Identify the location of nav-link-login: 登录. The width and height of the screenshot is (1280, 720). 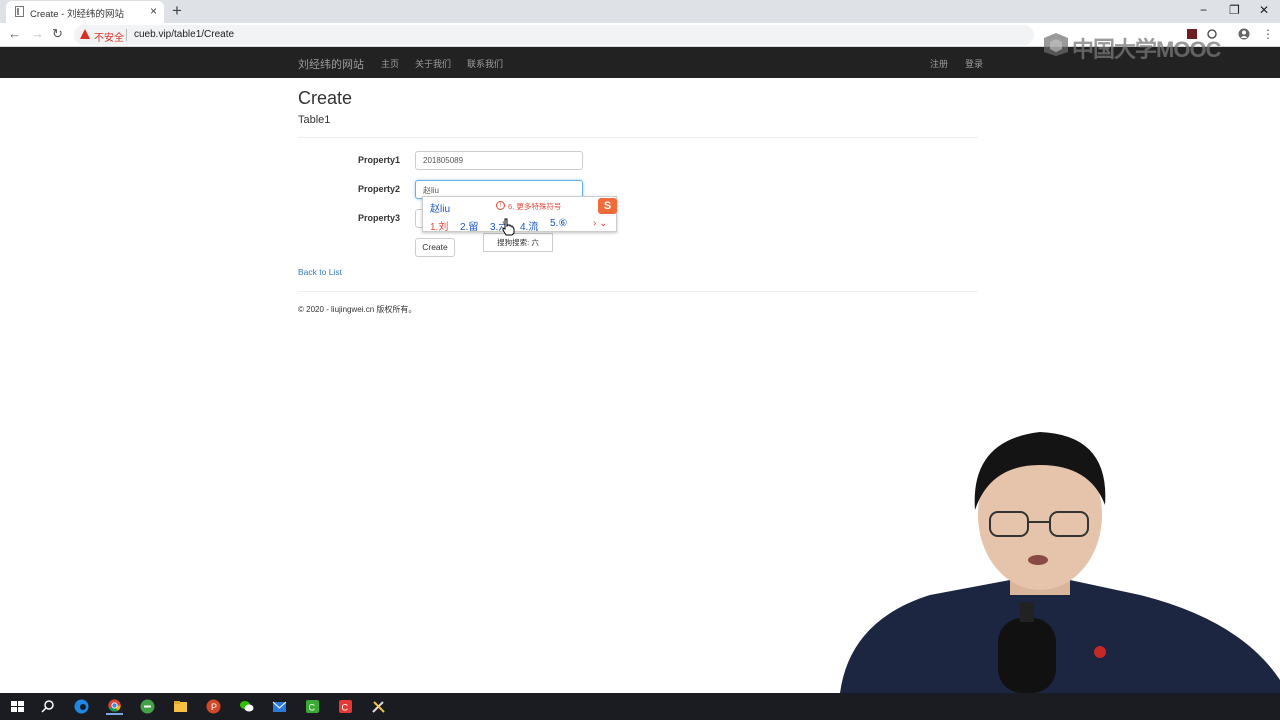
(974, 63).